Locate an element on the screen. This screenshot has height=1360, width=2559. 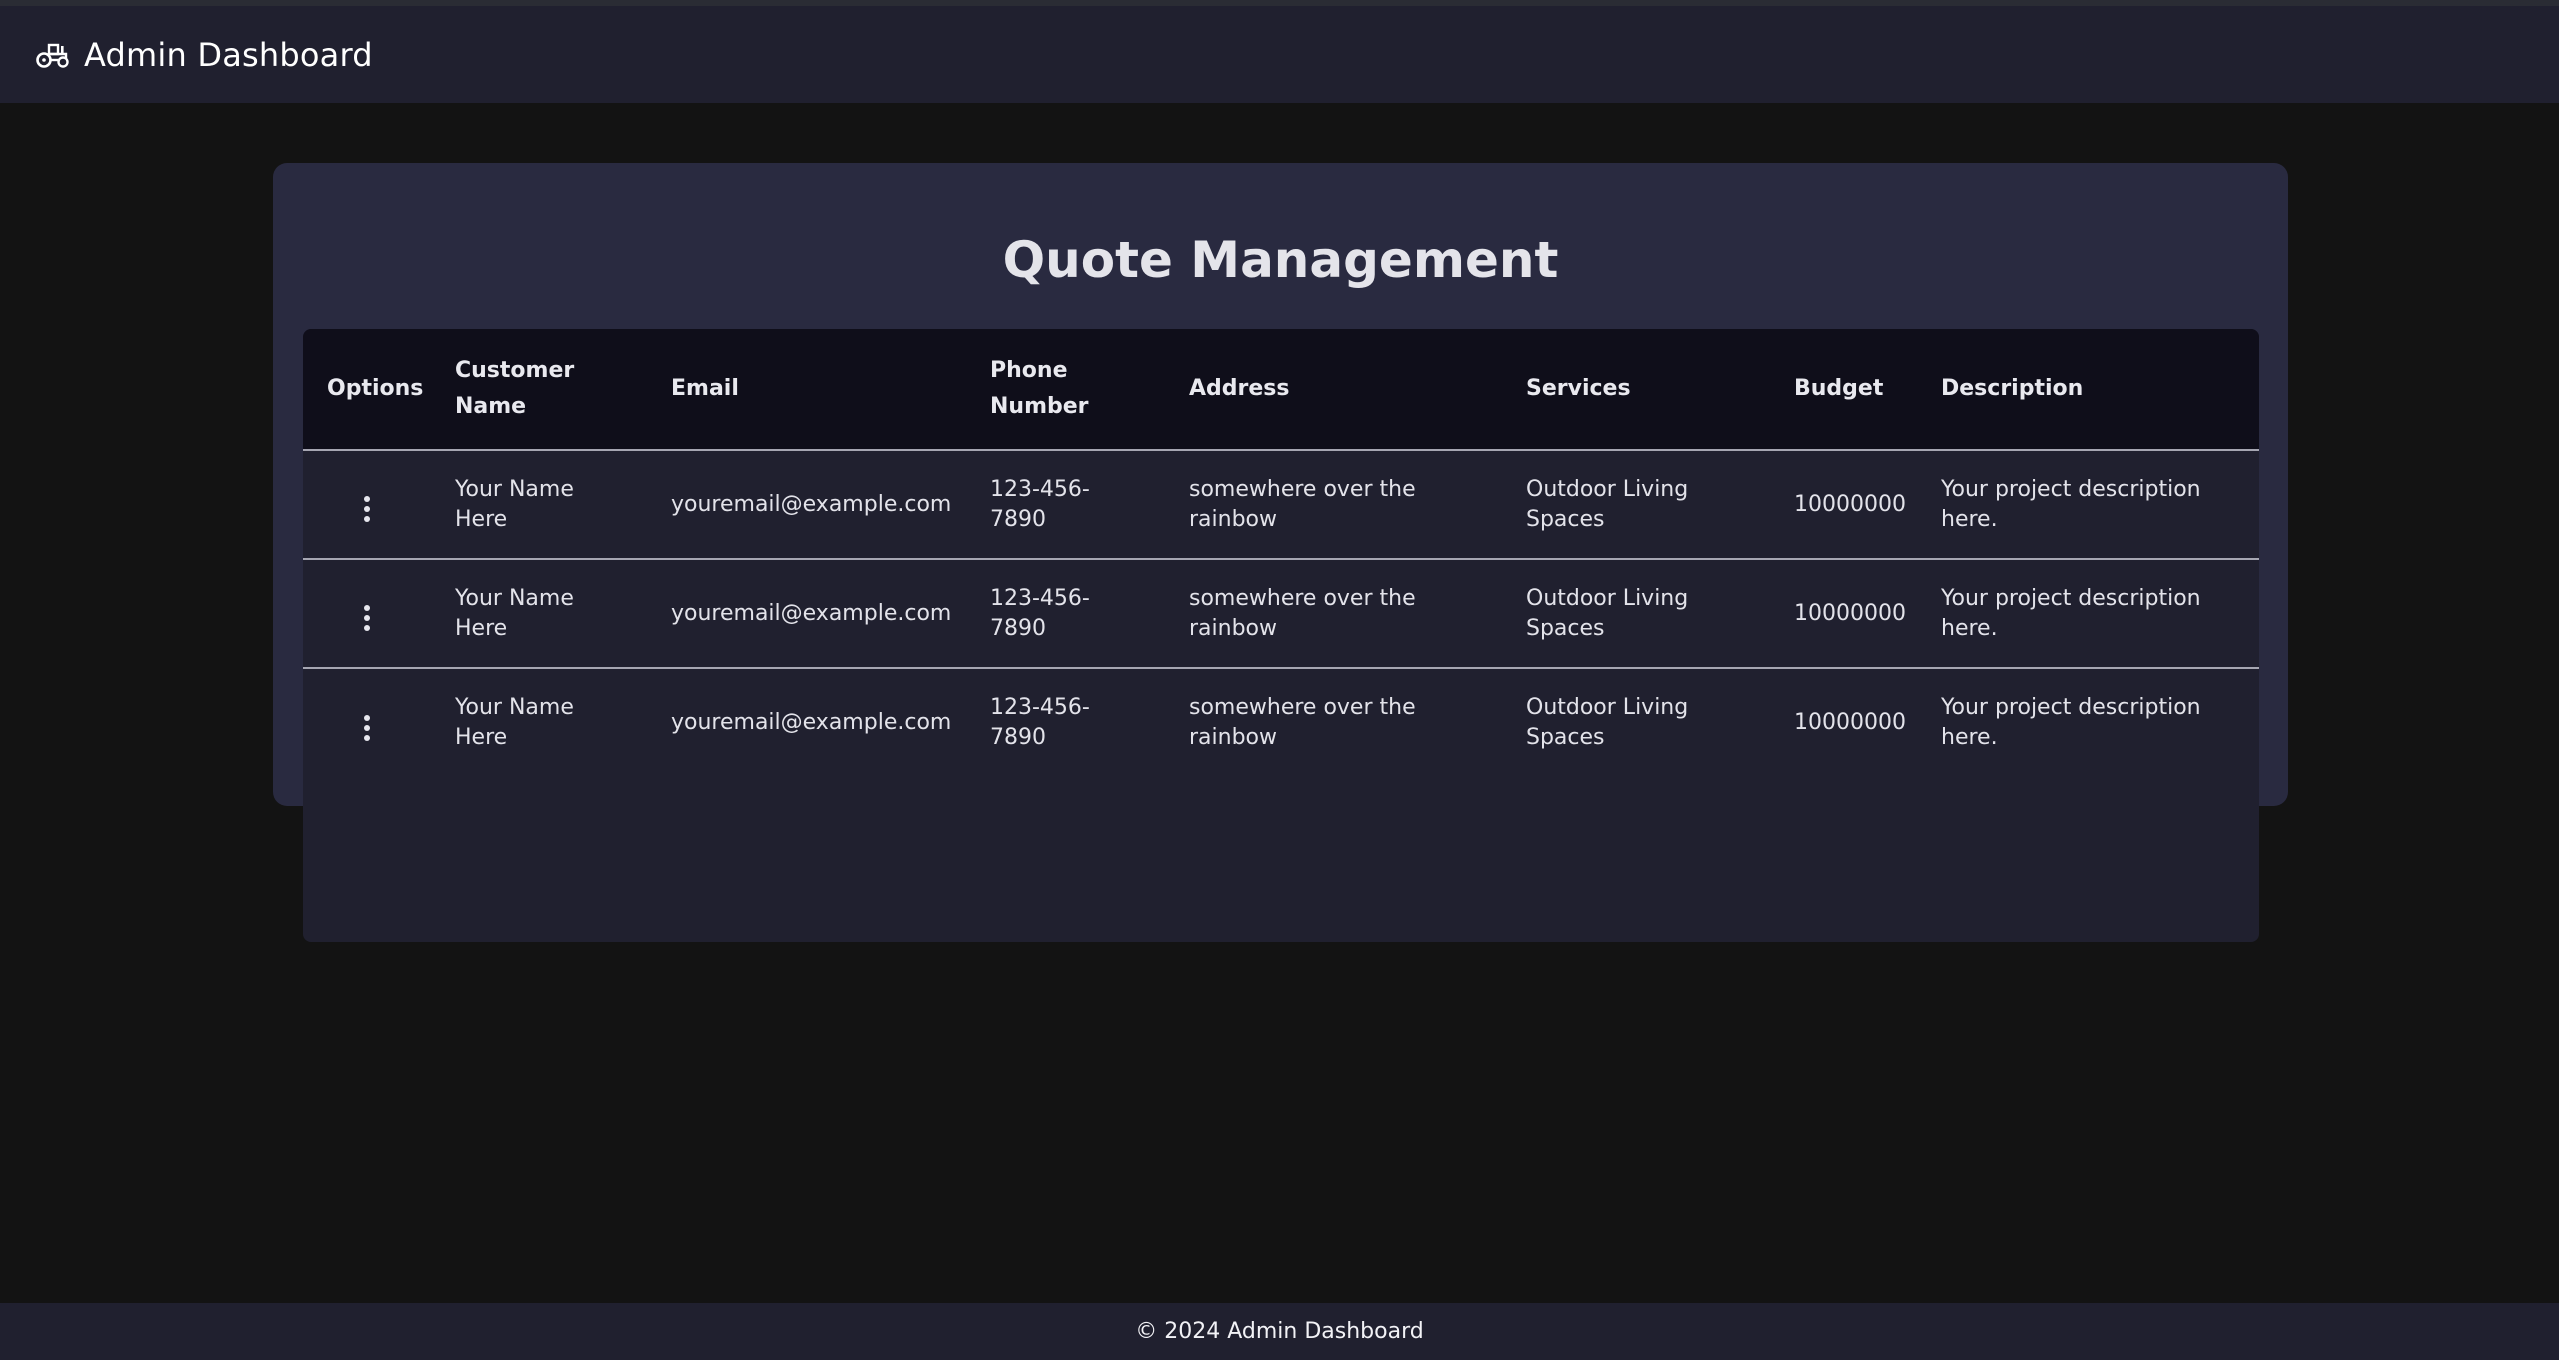
brand-link: Admin Dashboard is located at coordinates (204, 55).